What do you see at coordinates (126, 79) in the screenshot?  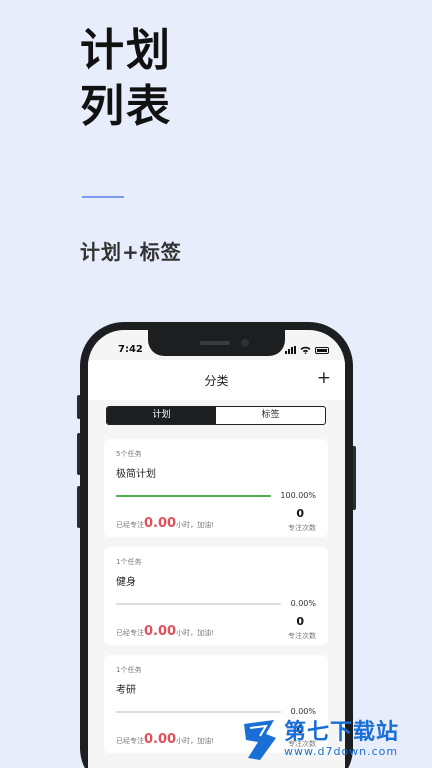 I see `hero-title: 计划 列表` at bounding box center [126, 79].